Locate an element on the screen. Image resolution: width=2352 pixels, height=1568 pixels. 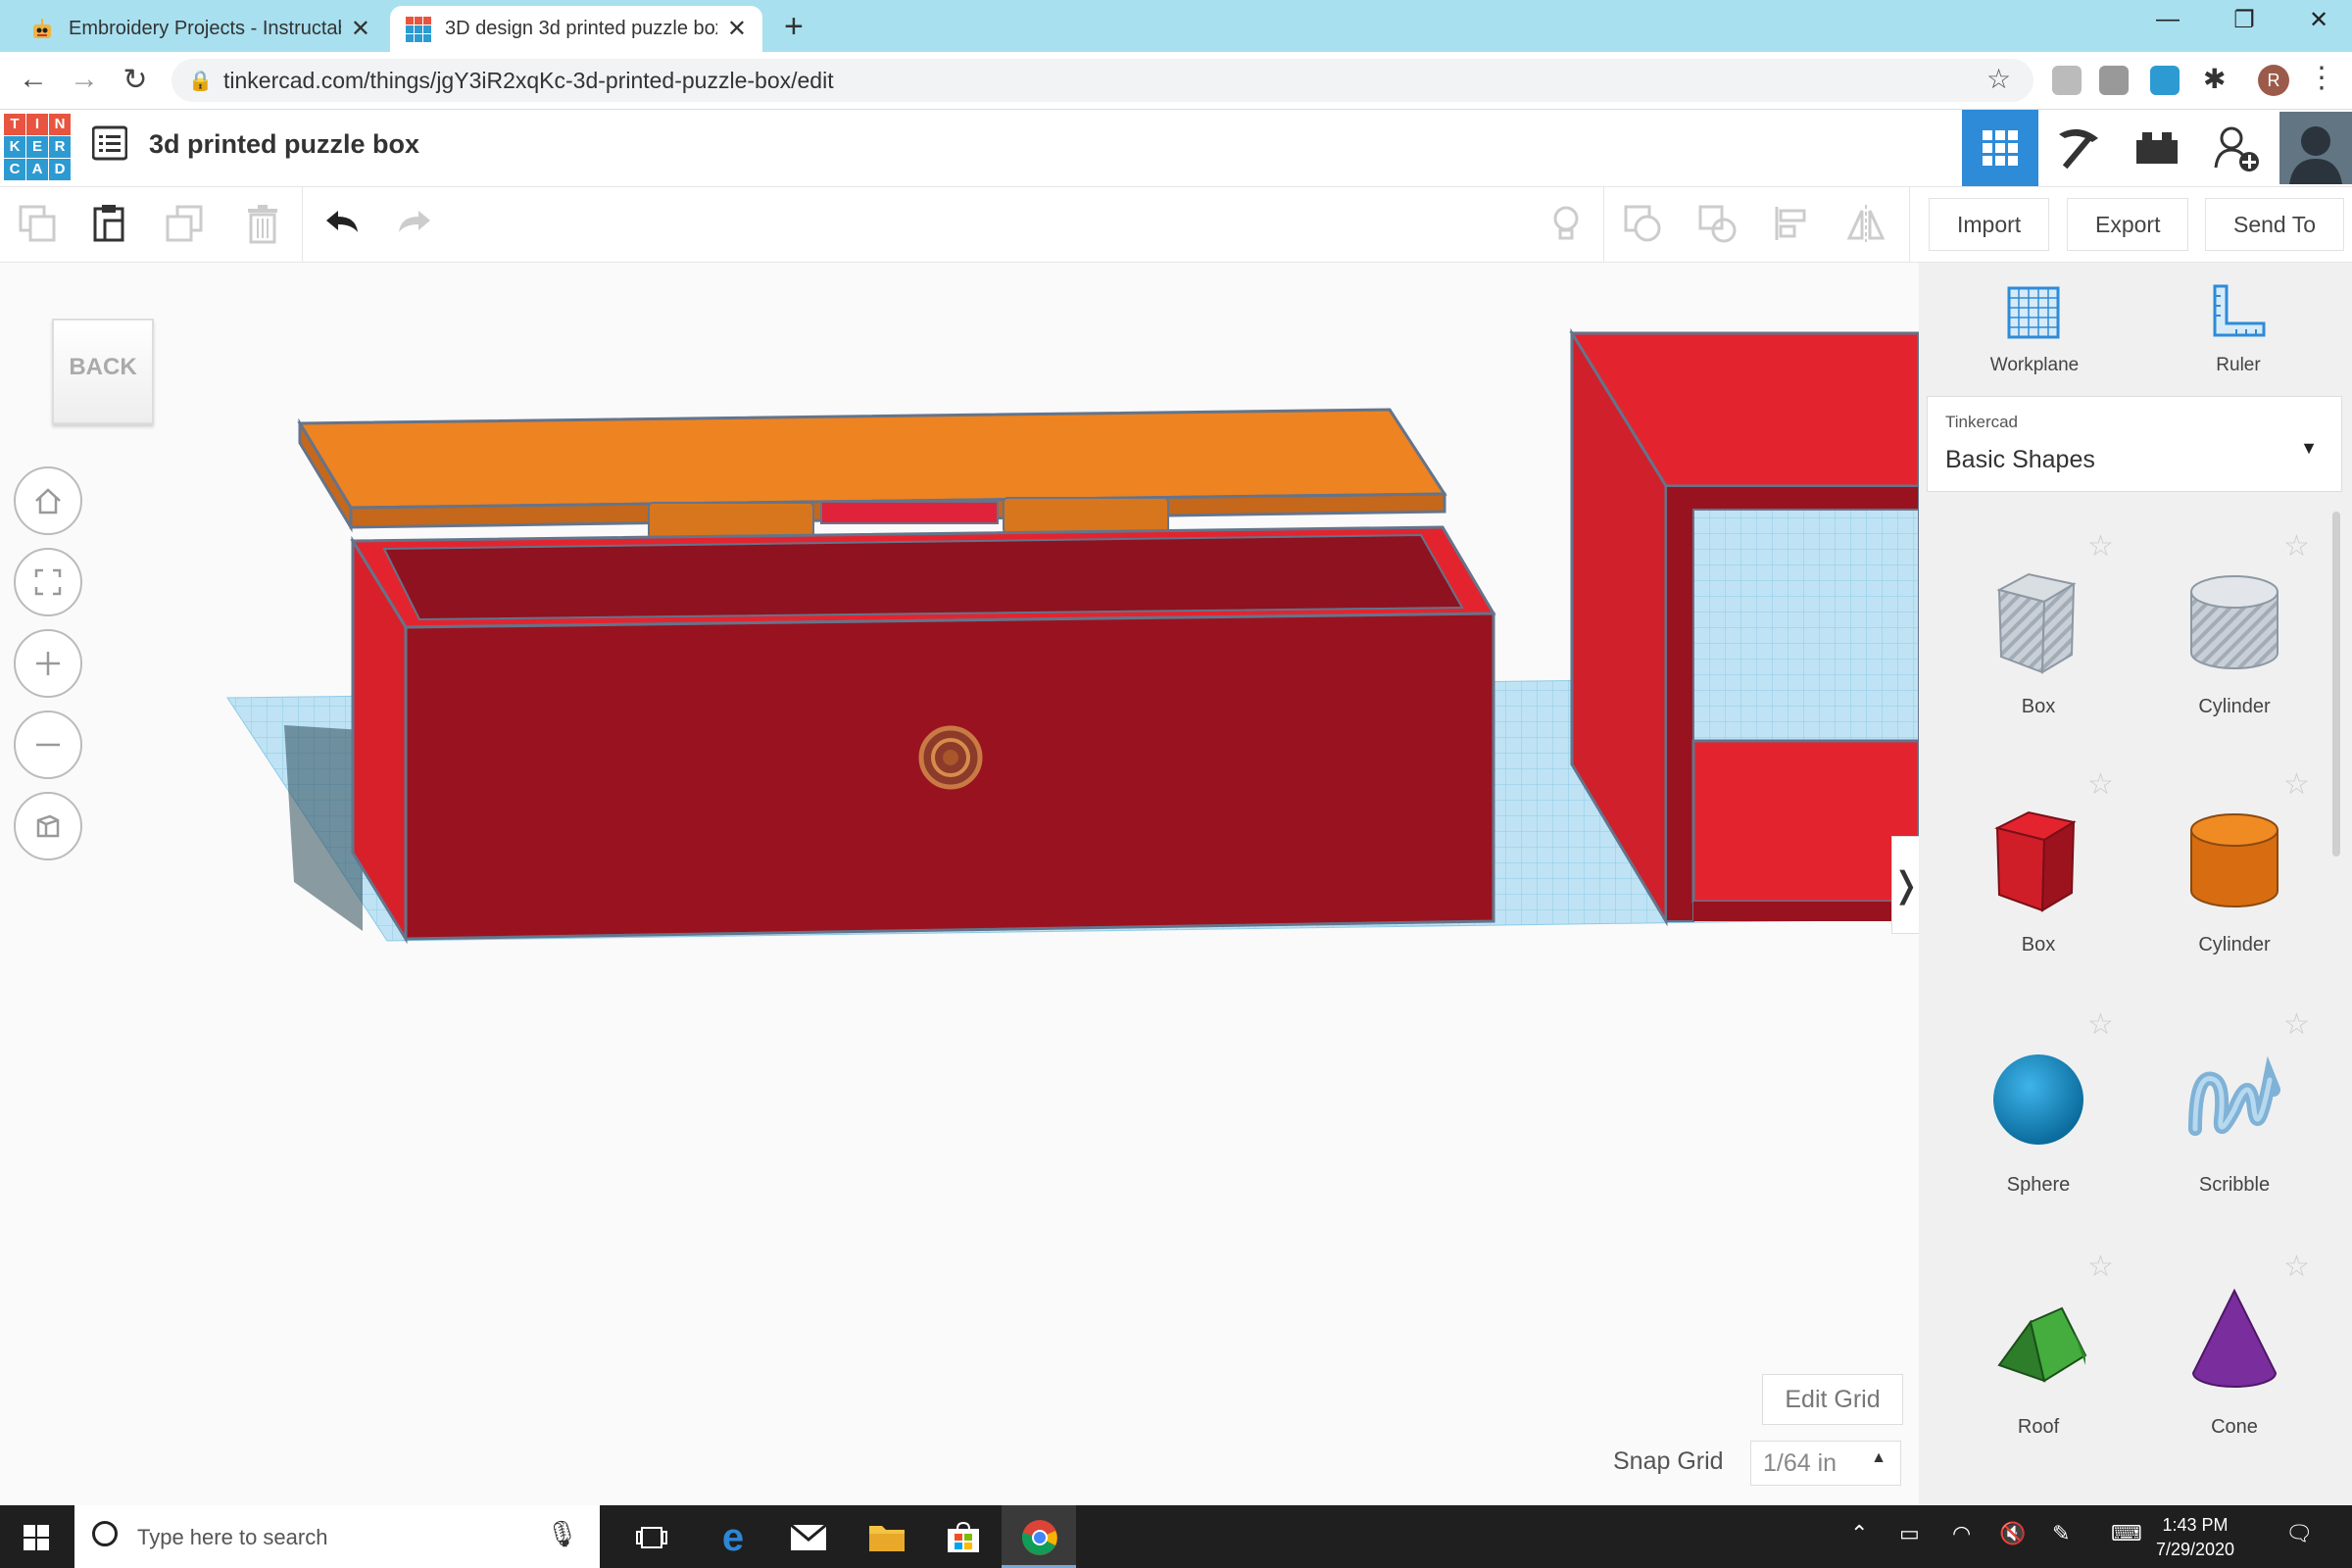
align-button is located at coordinates (1791, 223).